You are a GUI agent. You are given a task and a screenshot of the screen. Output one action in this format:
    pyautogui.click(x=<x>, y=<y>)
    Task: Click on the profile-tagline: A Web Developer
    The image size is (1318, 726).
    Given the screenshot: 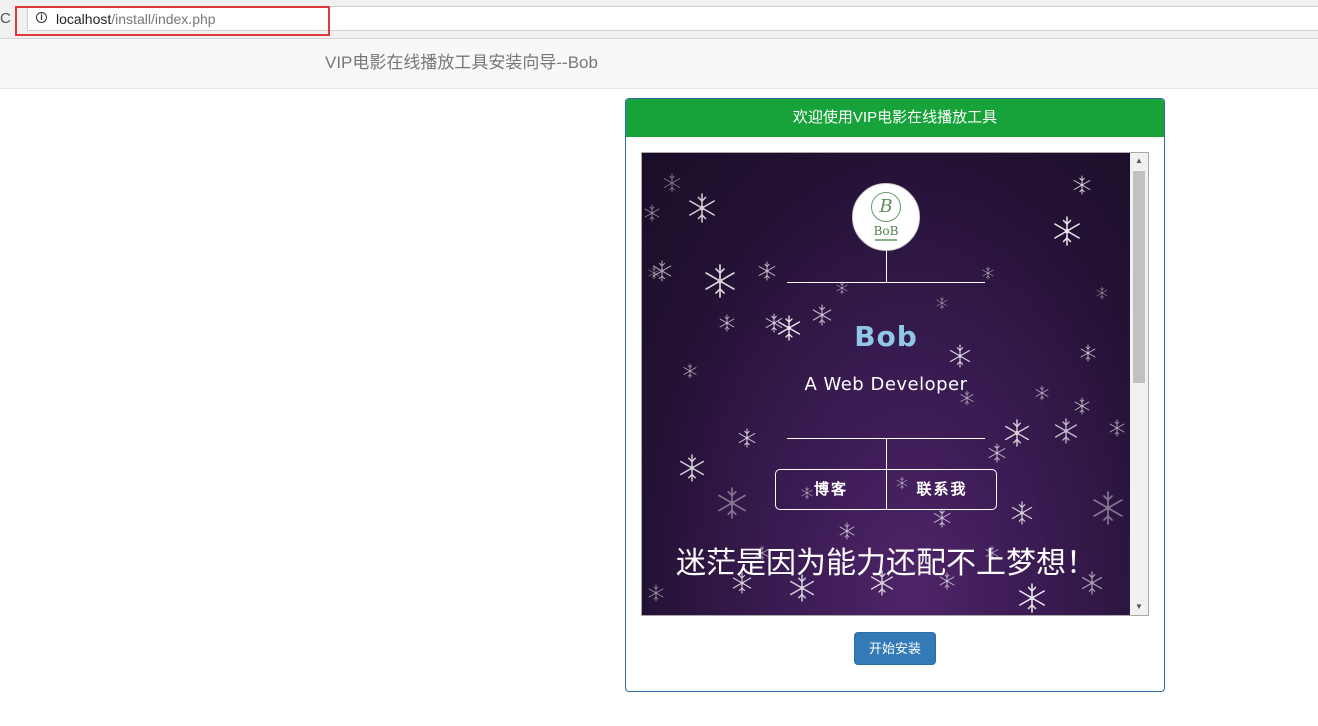 What is the action you would take?
    pyautogui.click(x=886, y=384)
    